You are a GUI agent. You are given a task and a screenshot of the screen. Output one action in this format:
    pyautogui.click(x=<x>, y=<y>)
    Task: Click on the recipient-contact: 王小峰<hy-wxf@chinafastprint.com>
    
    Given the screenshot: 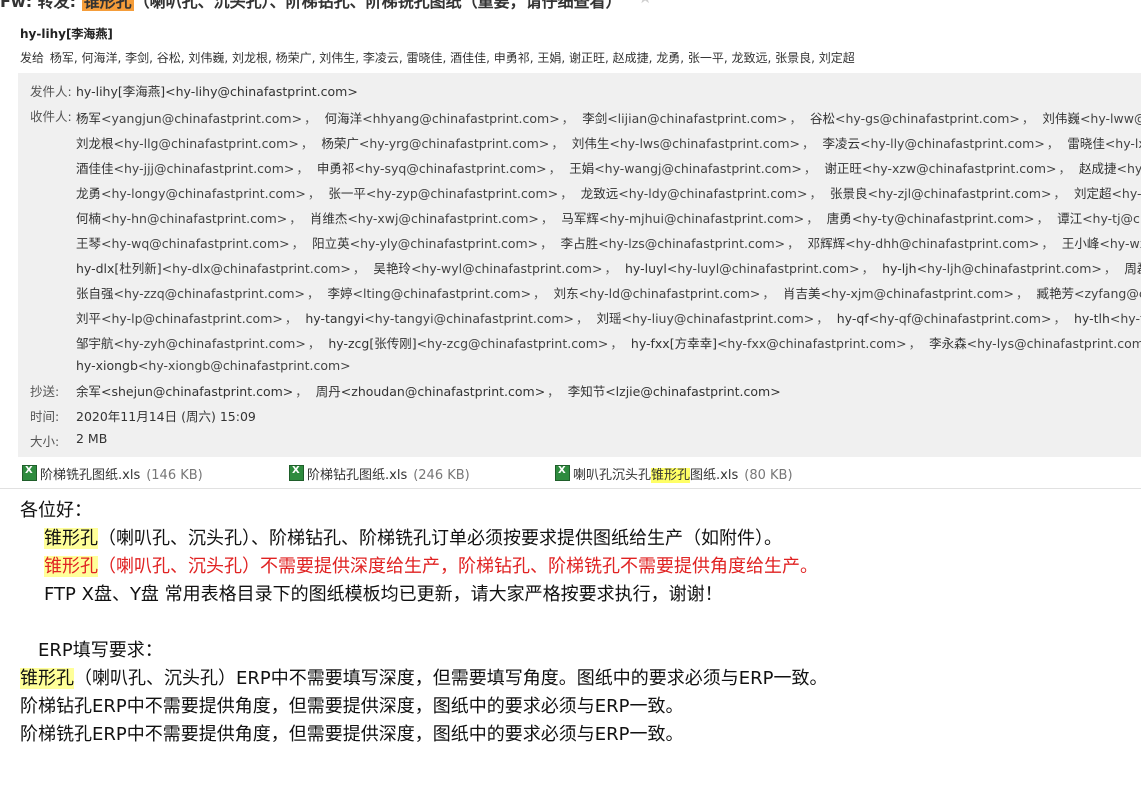 What is the action you would take?
    pyautogui.click(x=1101, y=243)
    